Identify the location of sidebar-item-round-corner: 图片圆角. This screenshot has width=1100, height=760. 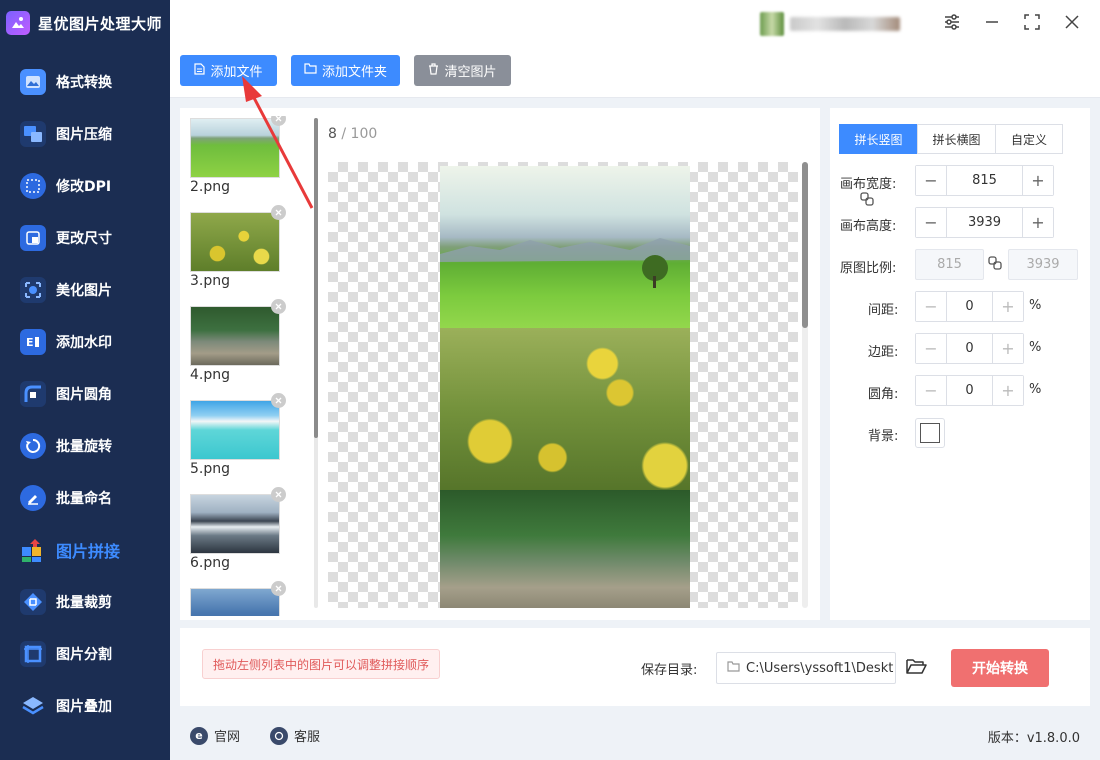
(85, 394).